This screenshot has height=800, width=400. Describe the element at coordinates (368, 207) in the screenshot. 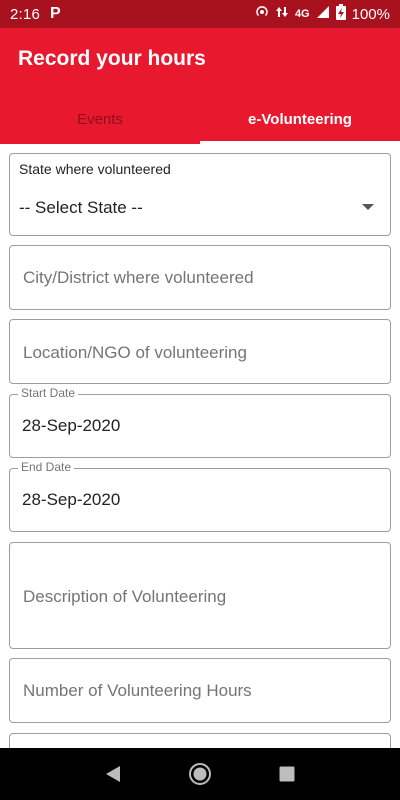

I see `dropdown-arrow-icon` at that location.